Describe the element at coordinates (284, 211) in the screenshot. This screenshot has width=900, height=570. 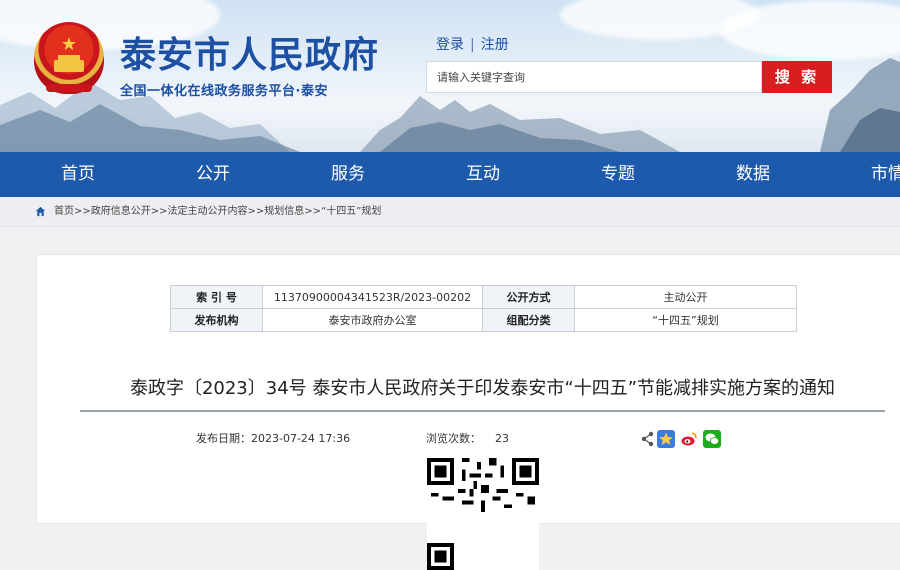
I see `breadcrumb-item-planning: 规划信息` at that location.